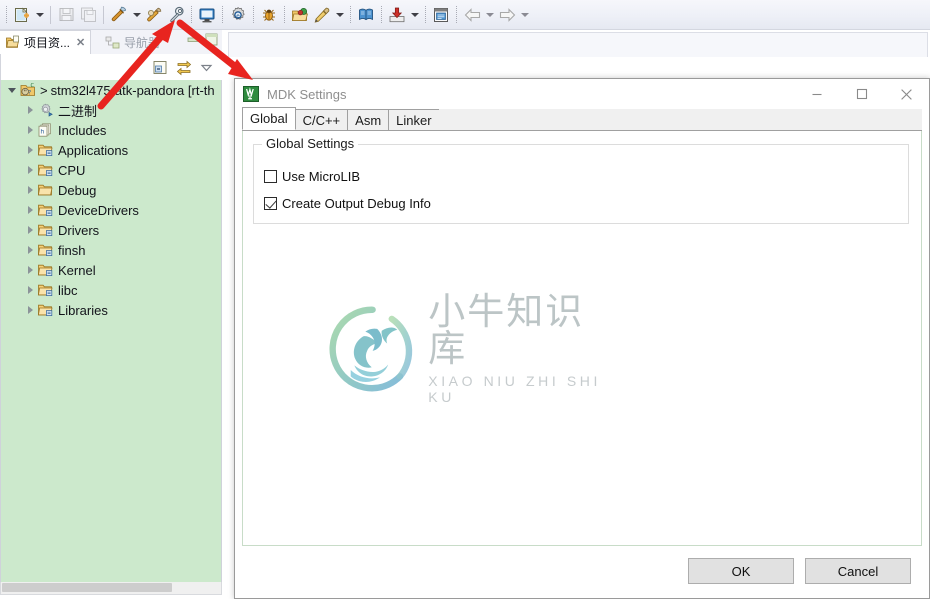  What do you see at coordinates (339, 15) in the screenshot?
I see `flash-dropdown` at bounding box center [339, 15].